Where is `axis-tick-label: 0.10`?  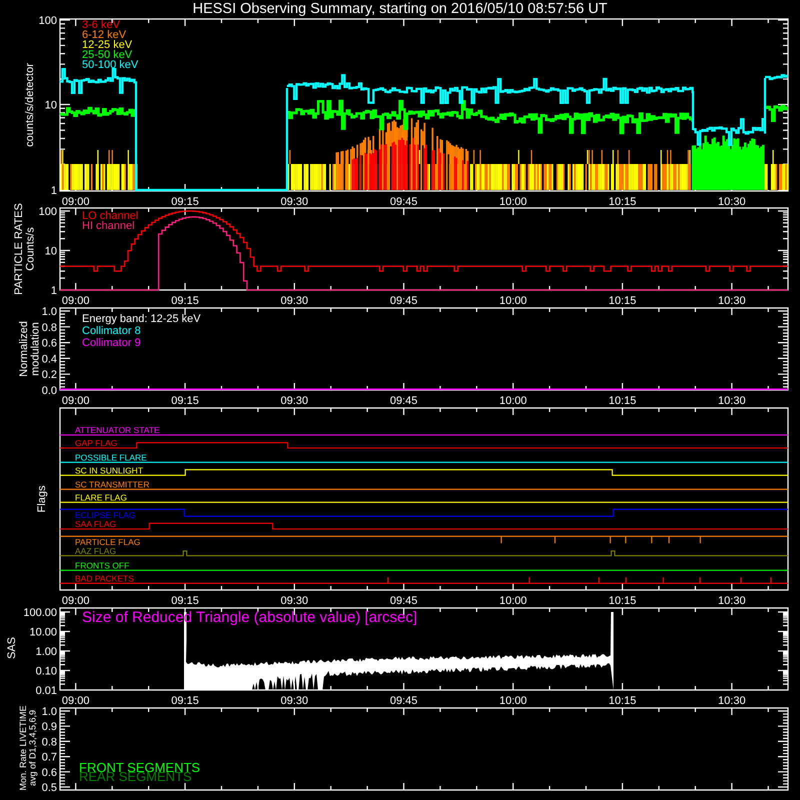 axis-tick-label: 0.10 is located at coordinates (46, 672).